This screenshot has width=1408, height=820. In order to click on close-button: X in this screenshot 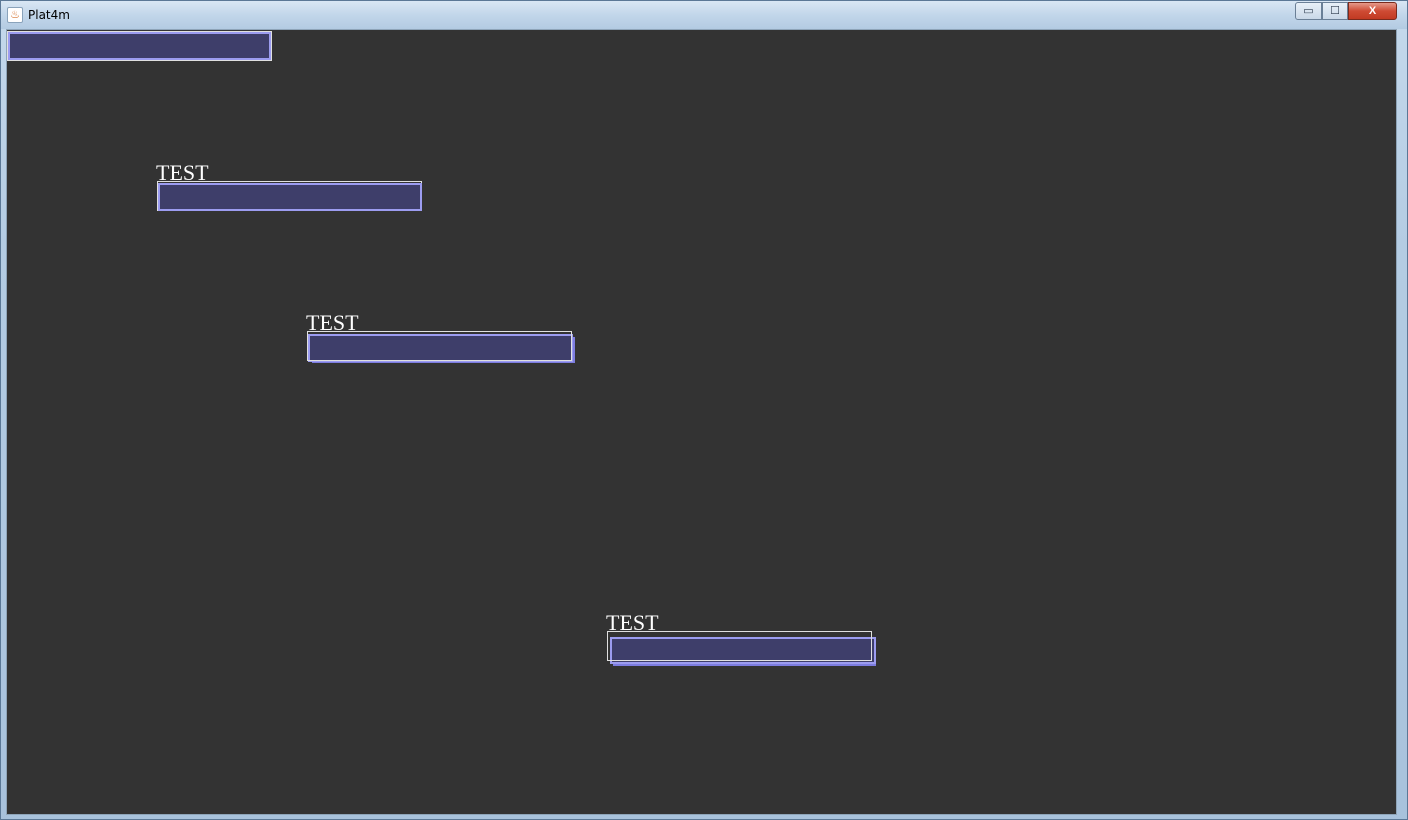, I will do `click(1372, 11)`.